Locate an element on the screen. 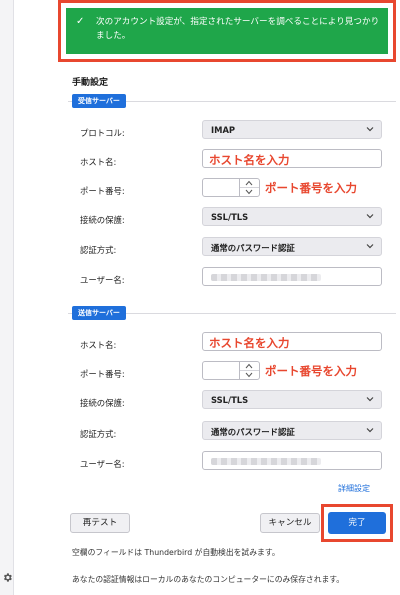 The width and height of the screenshot is (400, 595). incoming-auth-label: 認証方式: is located at coordinates (98, 250).